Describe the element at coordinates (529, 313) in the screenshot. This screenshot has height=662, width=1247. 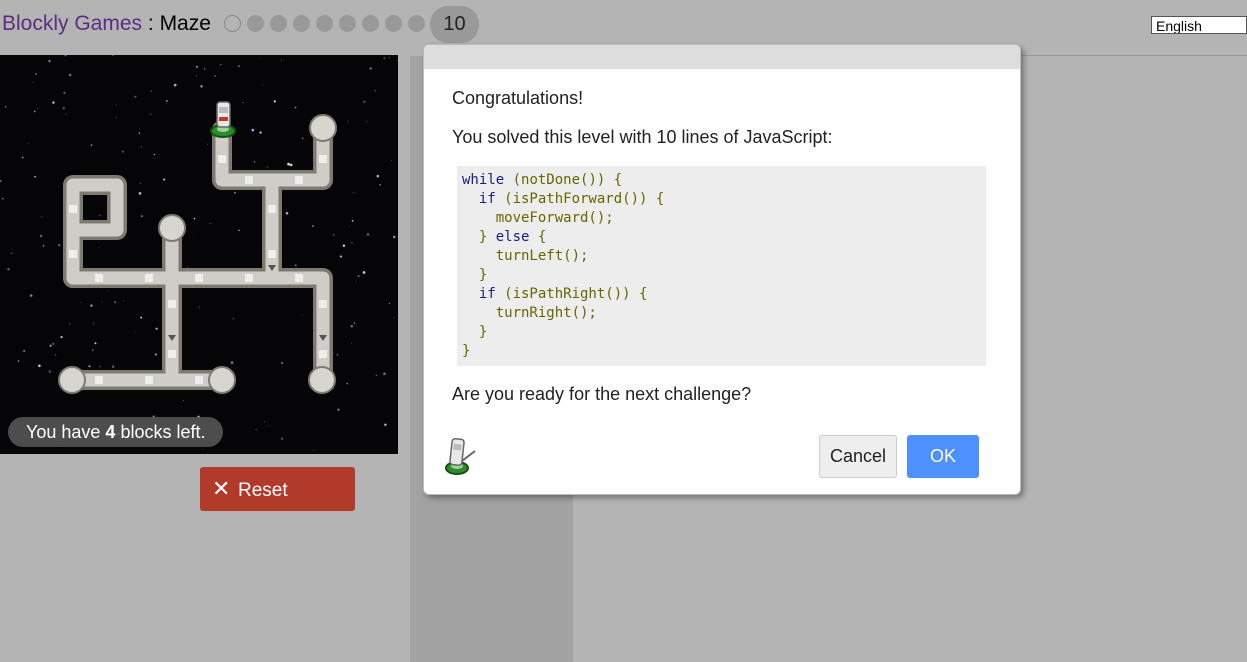
I see `code-token: turnRight();` at that location.